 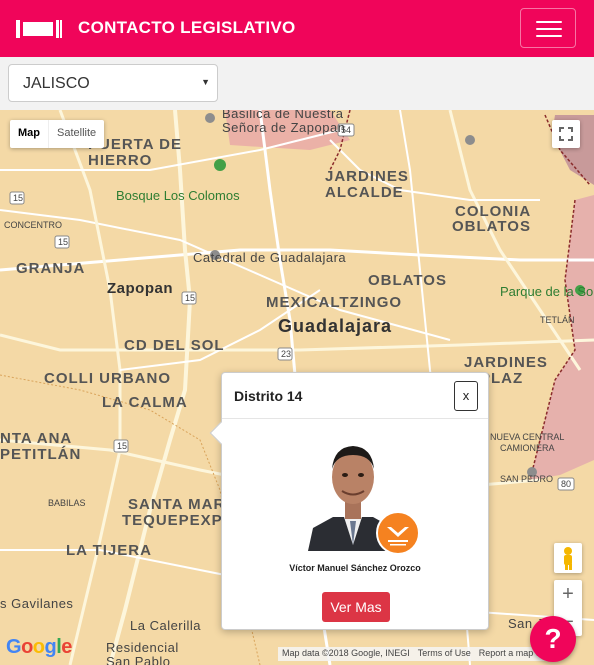 I want to click on street-view-pegman-button, so click(x=568, y=558).